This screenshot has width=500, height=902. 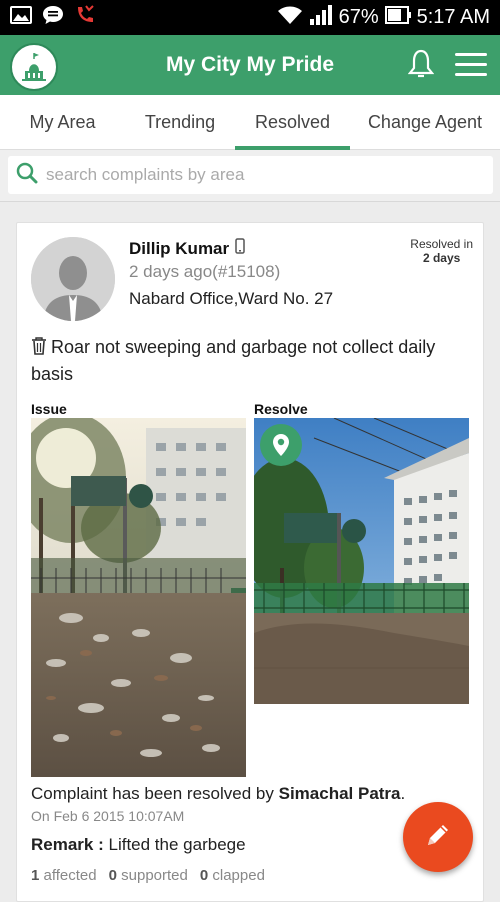 What do you see at coordinates (35, 875) in the screenshot?
I see `affected-count: 1` at bounding box center [35, 875].